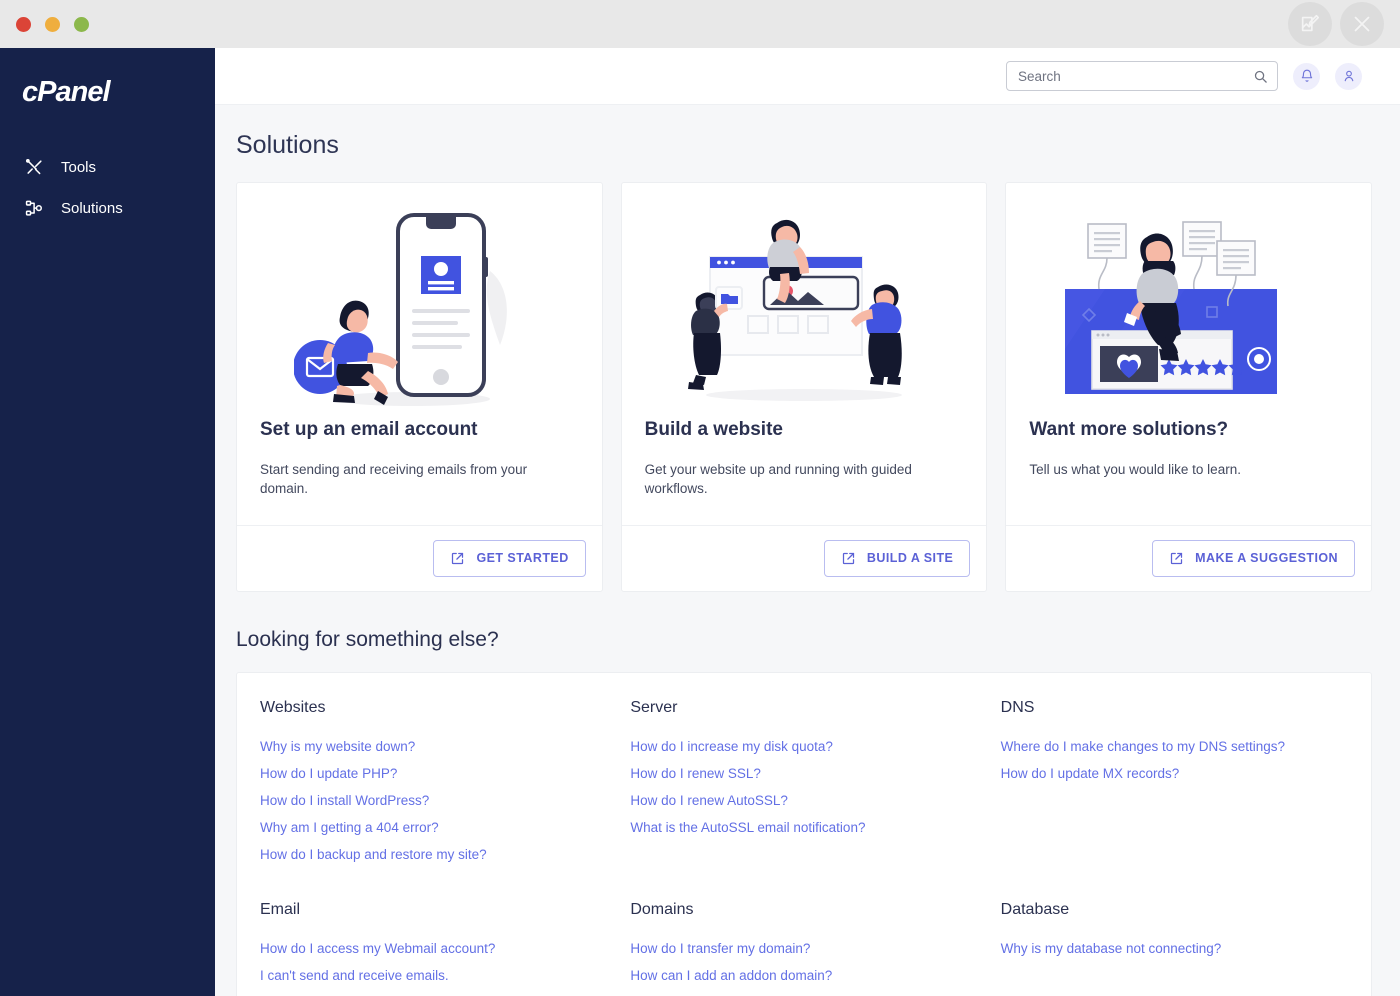  Describe the element at coordinates (1260, 76) in the screenshot. I see `search-icon` at that location.